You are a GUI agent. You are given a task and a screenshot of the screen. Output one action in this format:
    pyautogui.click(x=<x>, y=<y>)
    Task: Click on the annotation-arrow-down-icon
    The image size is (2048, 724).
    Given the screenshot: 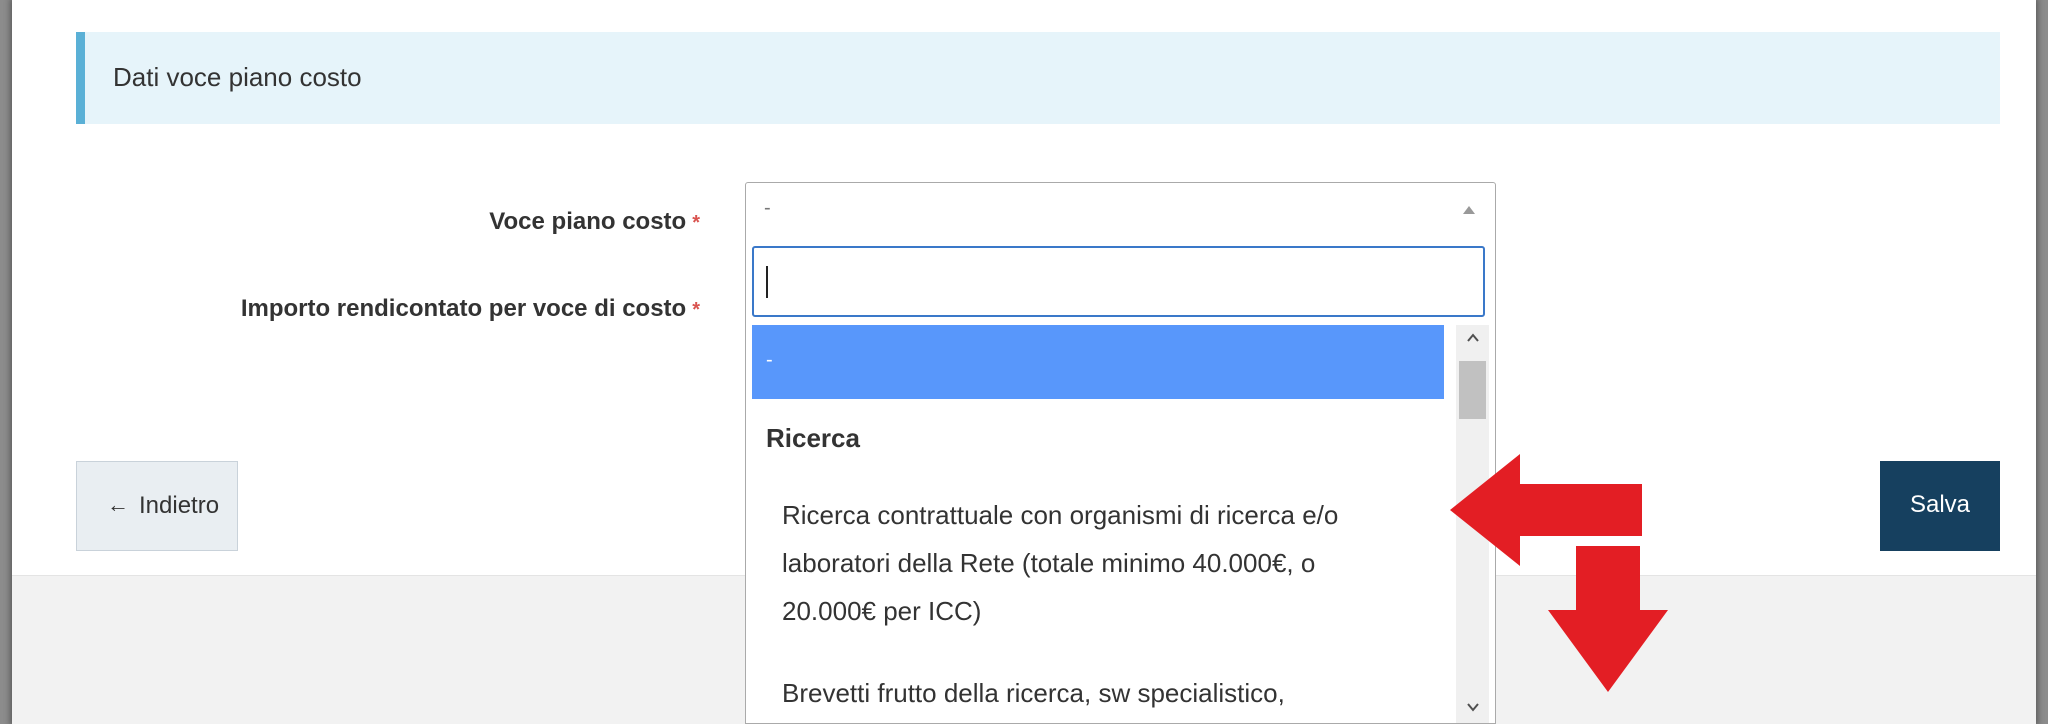 What is the action you would take?
    pyautogui.click(x=1608, y=619)
    